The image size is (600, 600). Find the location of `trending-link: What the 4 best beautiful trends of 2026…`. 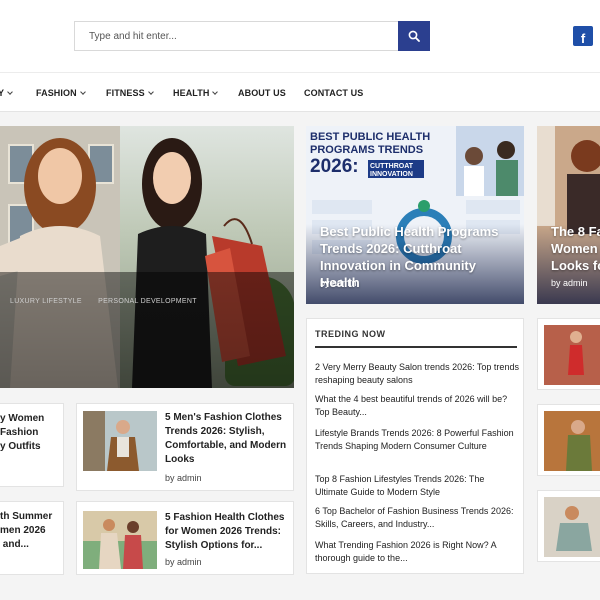

trending-link: What the 4 best beautiful trends of 2026… is located at coordinates (417, 406).